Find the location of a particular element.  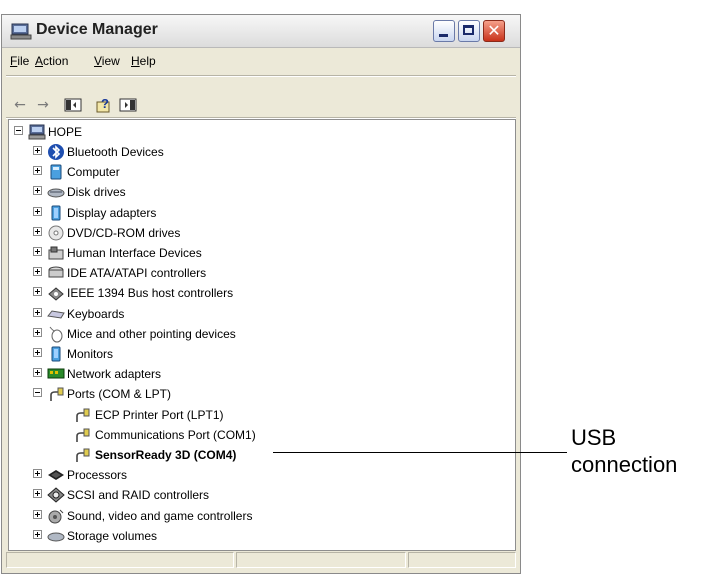

system-device-icon is located at coordinates (56, 548).